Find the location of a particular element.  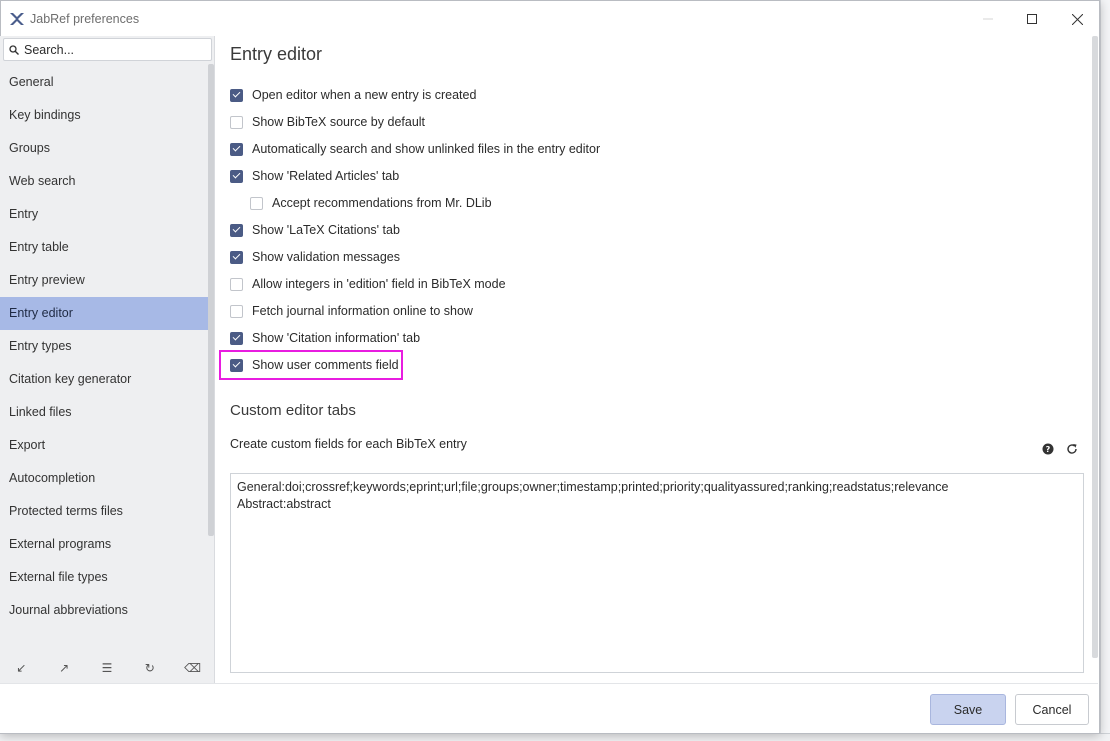

option-row: Show 'Citation information' tab is located at coordinates (325, 338).